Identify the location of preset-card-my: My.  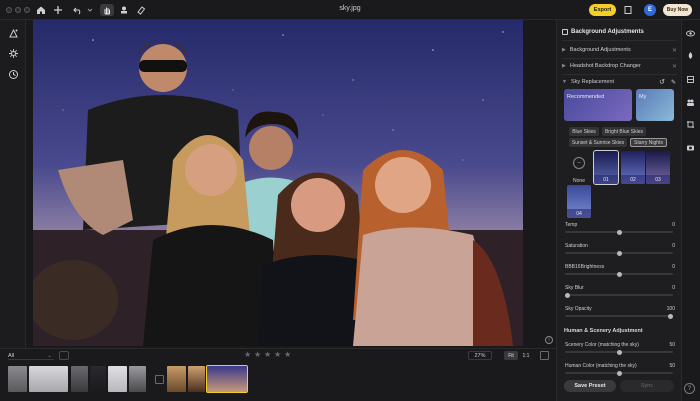
(655, 105).